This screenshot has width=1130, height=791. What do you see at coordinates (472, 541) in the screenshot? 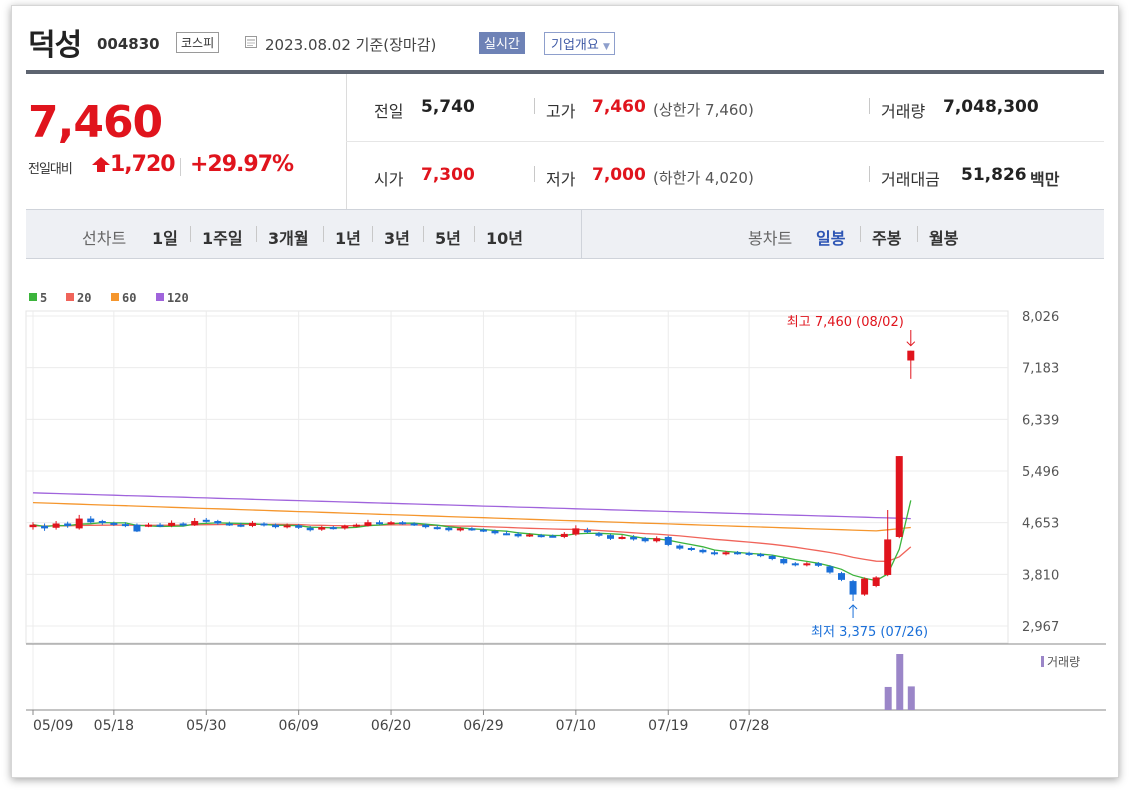
I see `ma5-line` at bounding box center [472, 541].